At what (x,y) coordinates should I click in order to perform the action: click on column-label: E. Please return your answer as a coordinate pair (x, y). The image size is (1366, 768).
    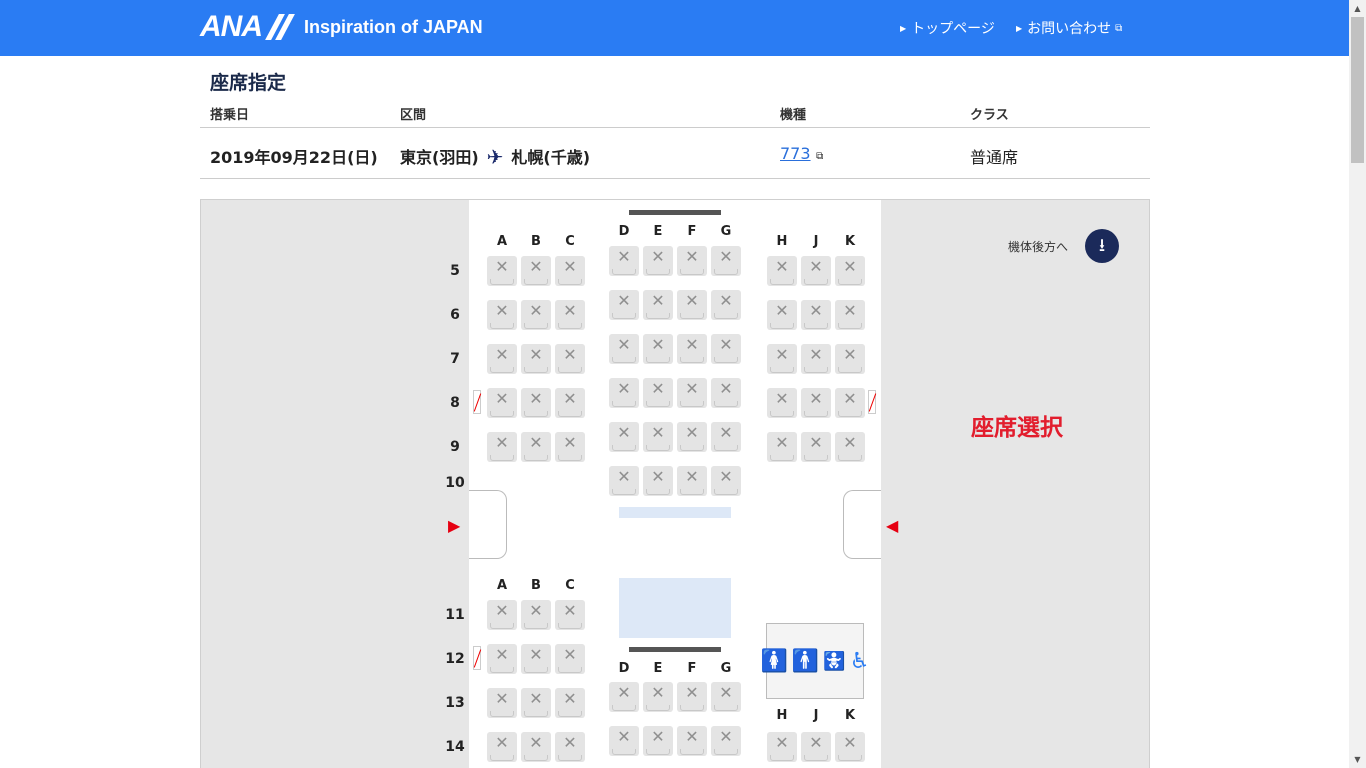
    Looking at the image, I should click on (658, 231).